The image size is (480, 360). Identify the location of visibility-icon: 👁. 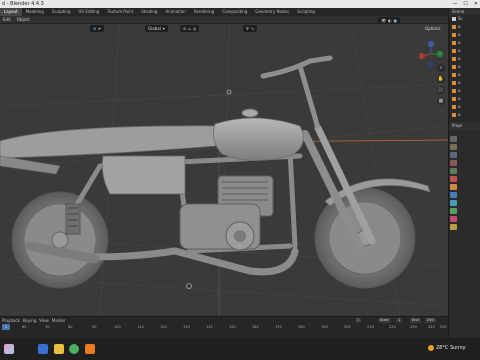
(384, 20).